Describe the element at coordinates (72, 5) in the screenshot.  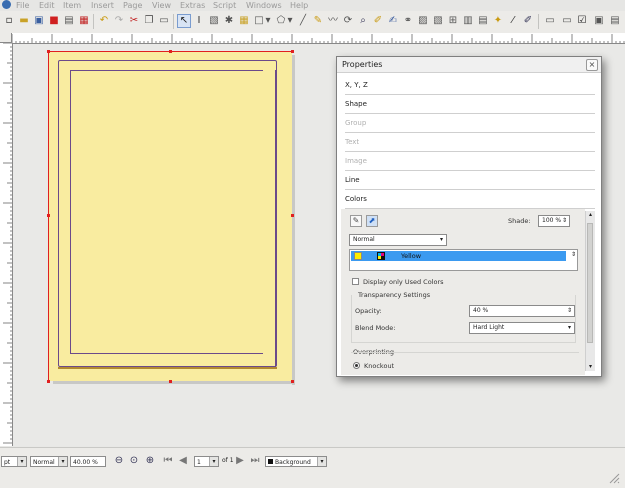
I see `menu-item: Item` at that location.